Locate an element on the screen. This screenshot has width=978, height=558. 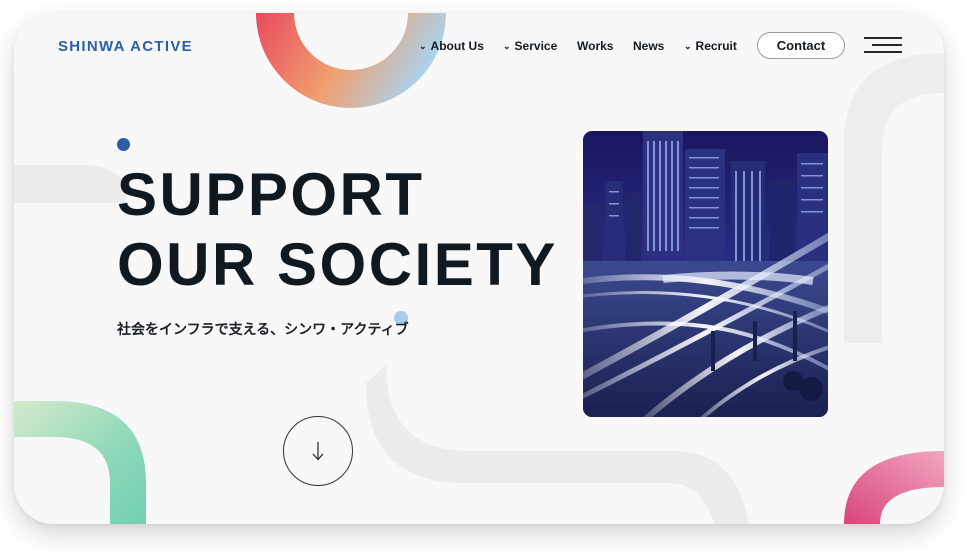
hamburger-menu-icon is located at coordinates (883, 45).